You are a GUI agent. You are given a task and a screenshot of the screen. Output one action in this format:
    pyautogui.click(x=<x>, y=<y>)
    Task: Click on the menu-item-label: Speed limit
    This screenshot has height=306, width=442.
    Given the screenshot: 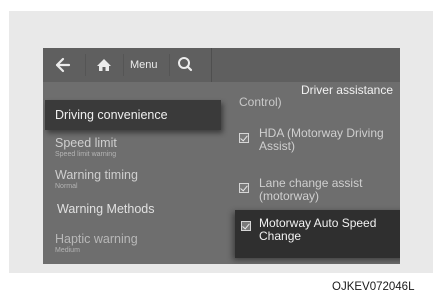 What is the action you would take?
    pyautogui.click(x=86, y=143)
    